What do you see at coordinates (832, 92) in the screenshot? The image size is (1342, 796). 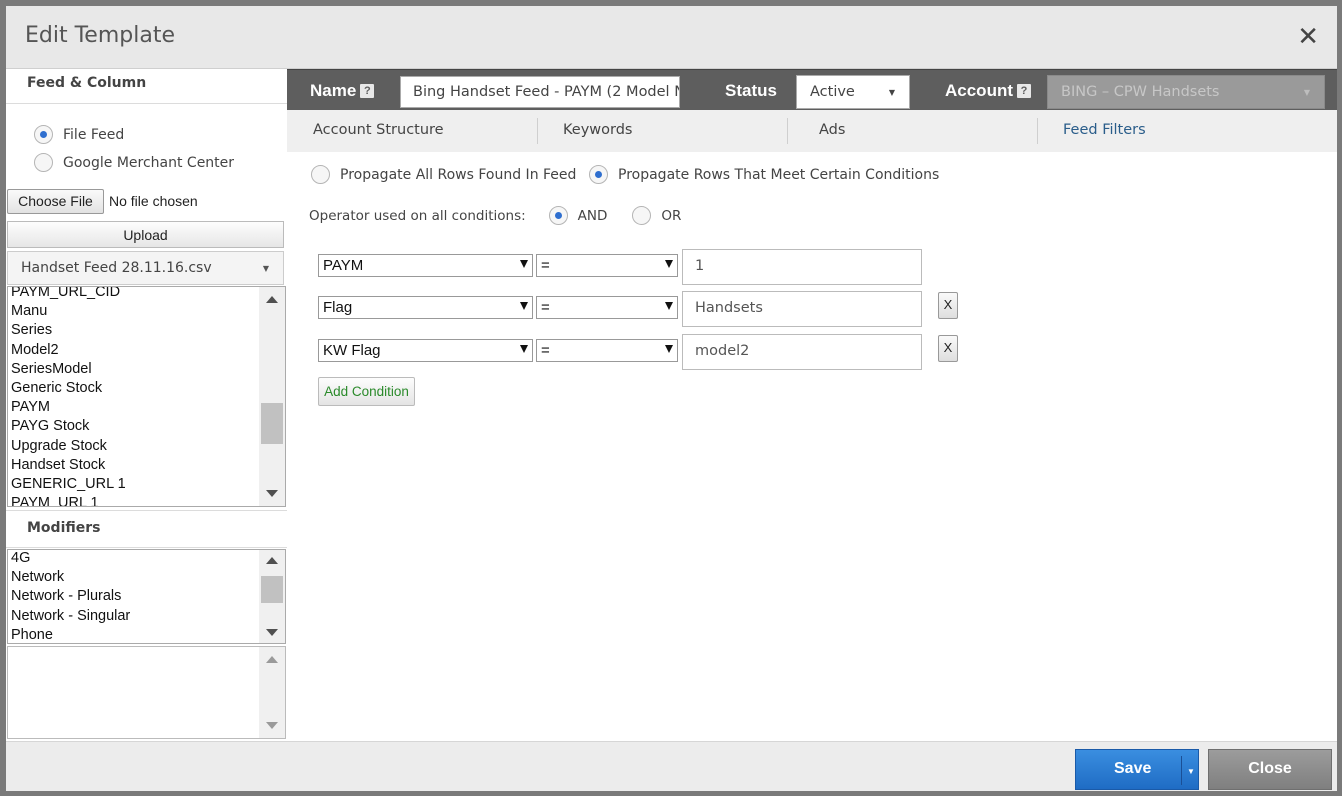 I see `status-select-value: Active` at bounding box center [832, 92].